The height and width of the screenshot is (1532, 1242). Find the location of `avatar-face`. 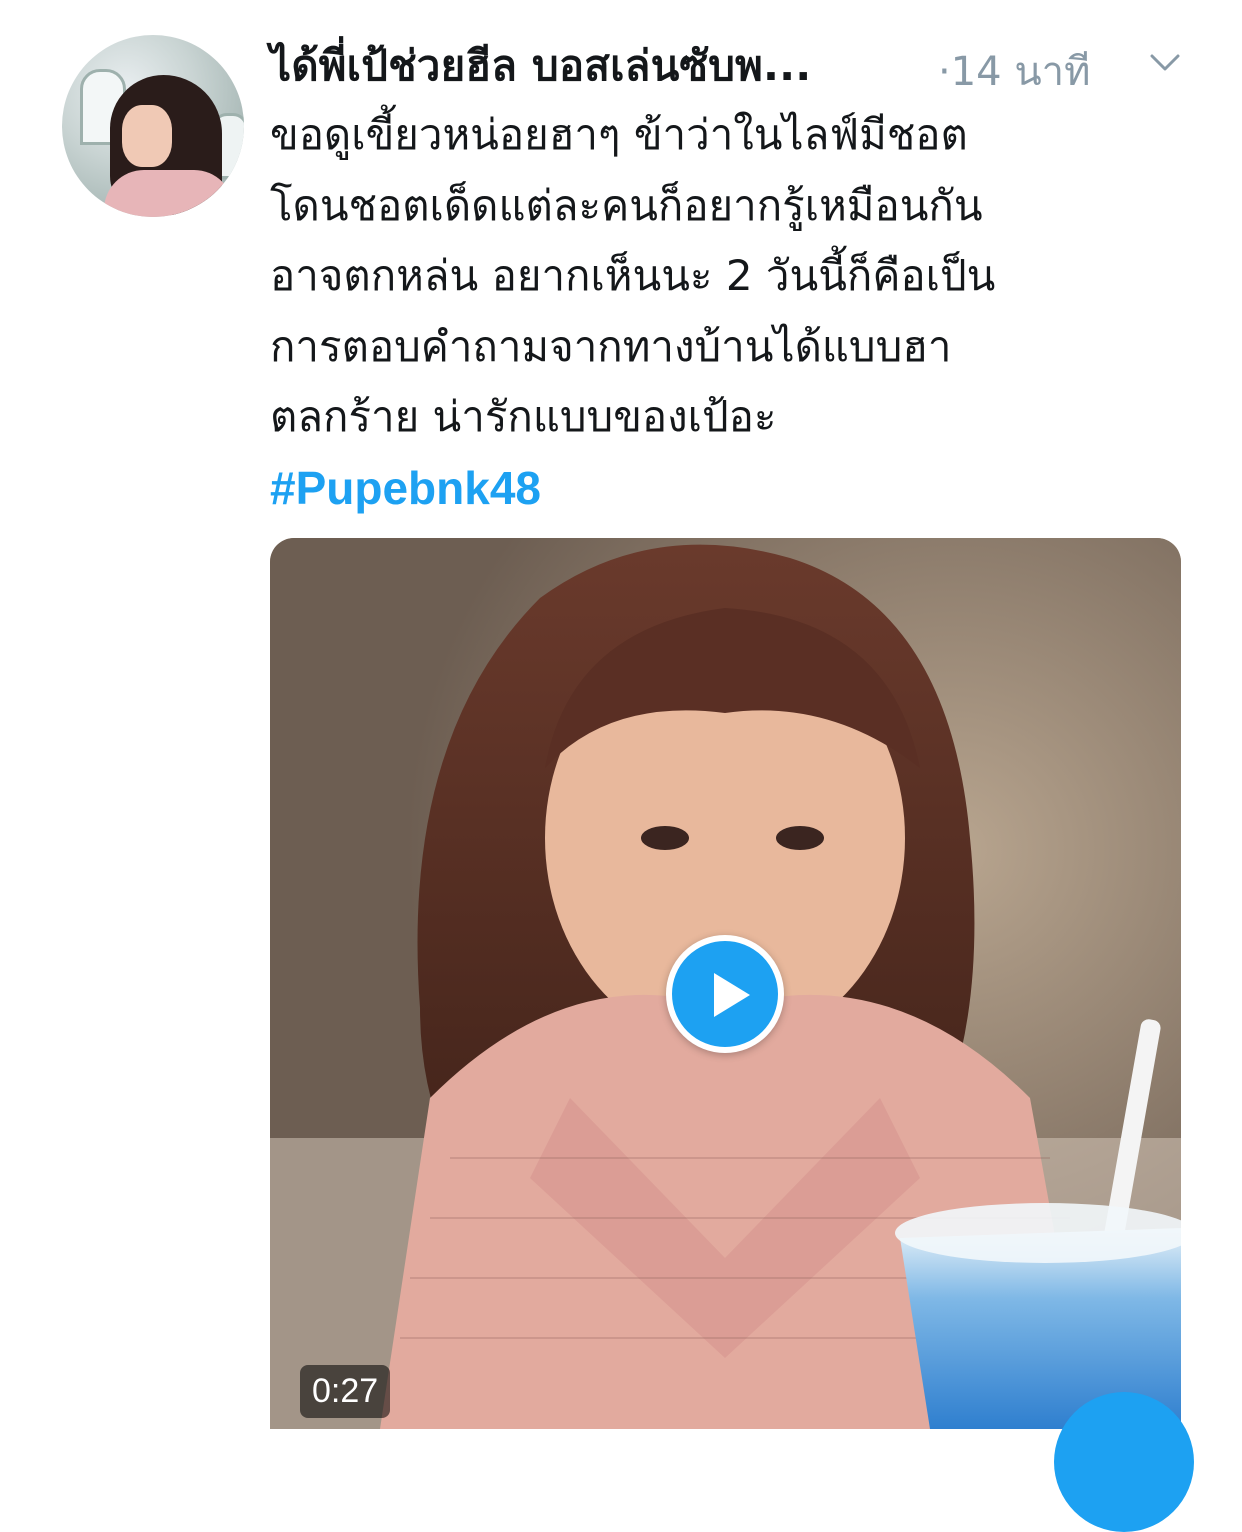

avatar-face is located at coordinates (147, 136).